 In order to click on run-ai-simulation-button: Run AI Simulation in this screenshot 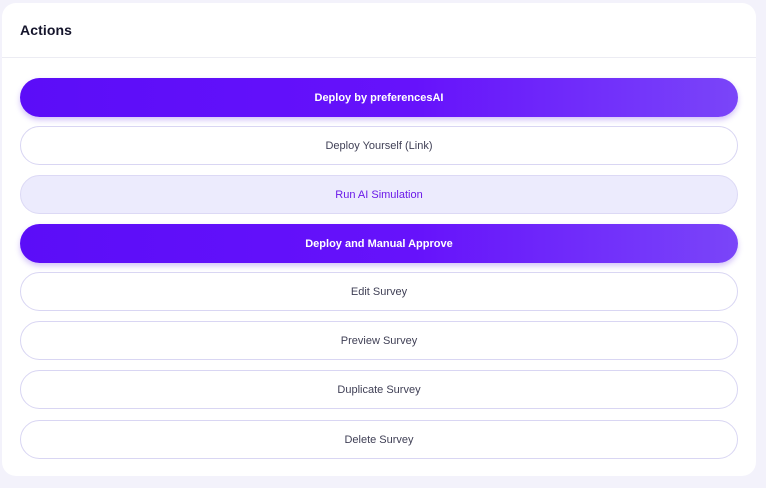, I will do `click(379, 194)`.